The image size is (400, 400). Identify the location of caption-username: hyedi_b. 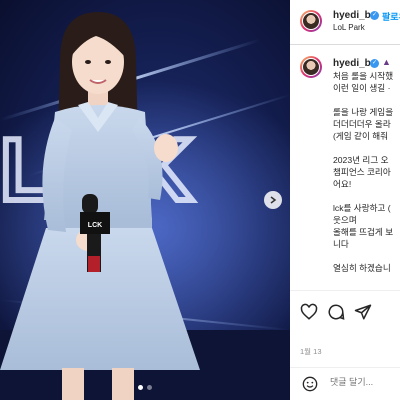
(352, 63).